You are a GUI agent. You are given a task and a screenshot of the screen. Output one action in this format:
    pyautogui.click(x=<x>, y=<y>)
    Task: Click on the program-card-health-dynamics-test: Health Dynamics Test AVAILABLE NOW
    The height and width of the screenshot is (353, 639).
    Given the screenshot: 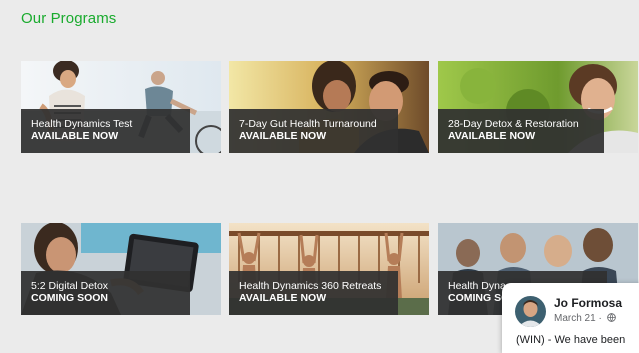 What is the action you would take?
    pyautogui.click(x=121, y=107)
    